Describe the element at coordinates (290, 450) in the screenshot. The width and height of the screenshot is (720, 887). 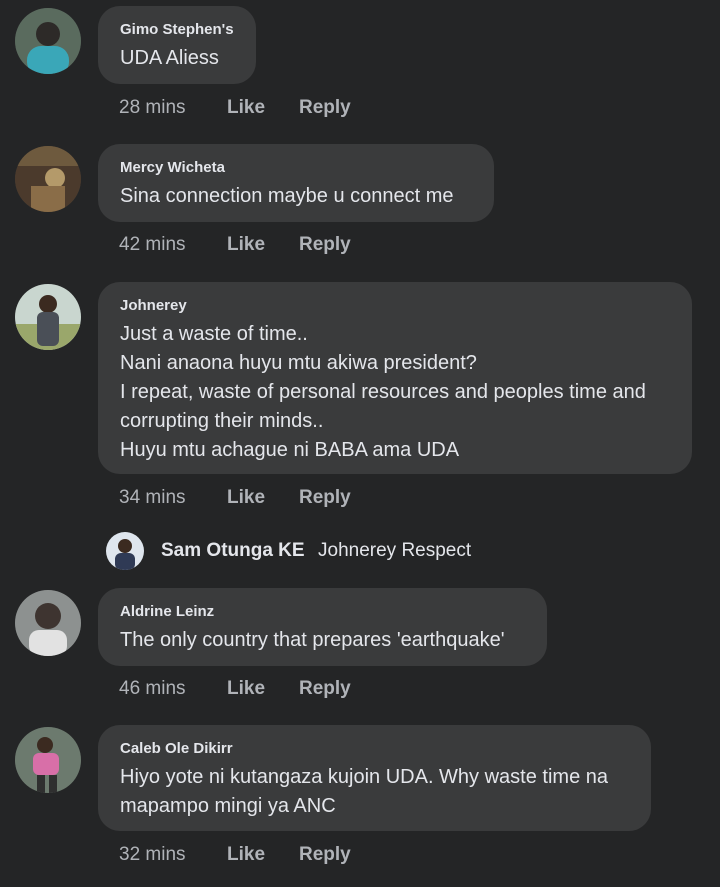
I see `comment-text-line: Huyu mtu achague ni BABA ama UDA` at that location.